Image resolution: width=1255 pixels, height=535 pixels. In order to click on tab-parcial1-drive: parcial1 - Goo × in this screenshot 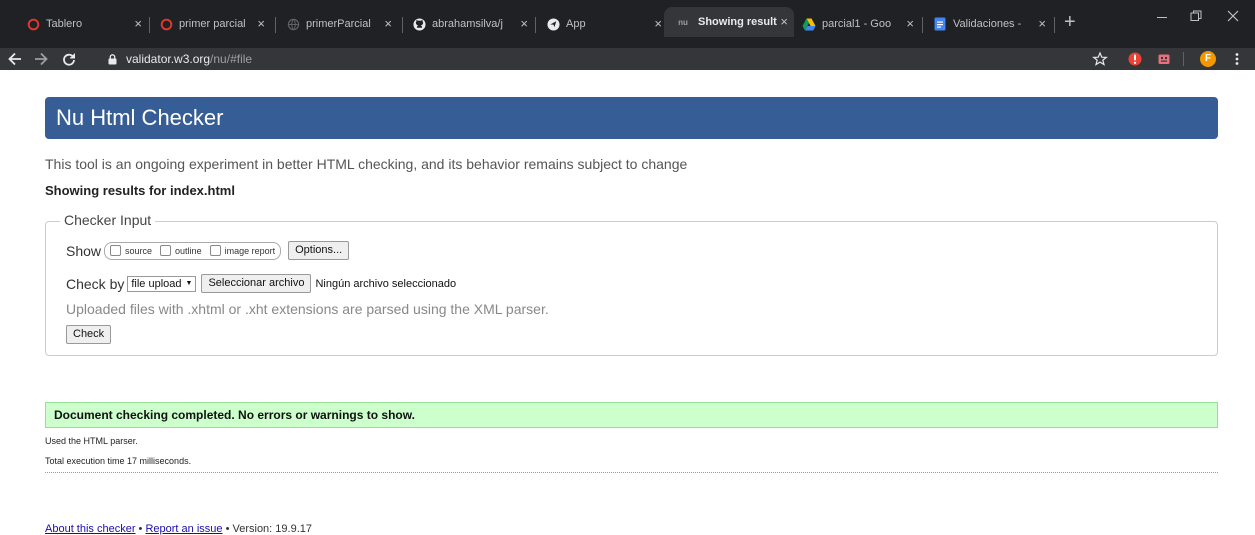, I will do `click(858, 24)`.